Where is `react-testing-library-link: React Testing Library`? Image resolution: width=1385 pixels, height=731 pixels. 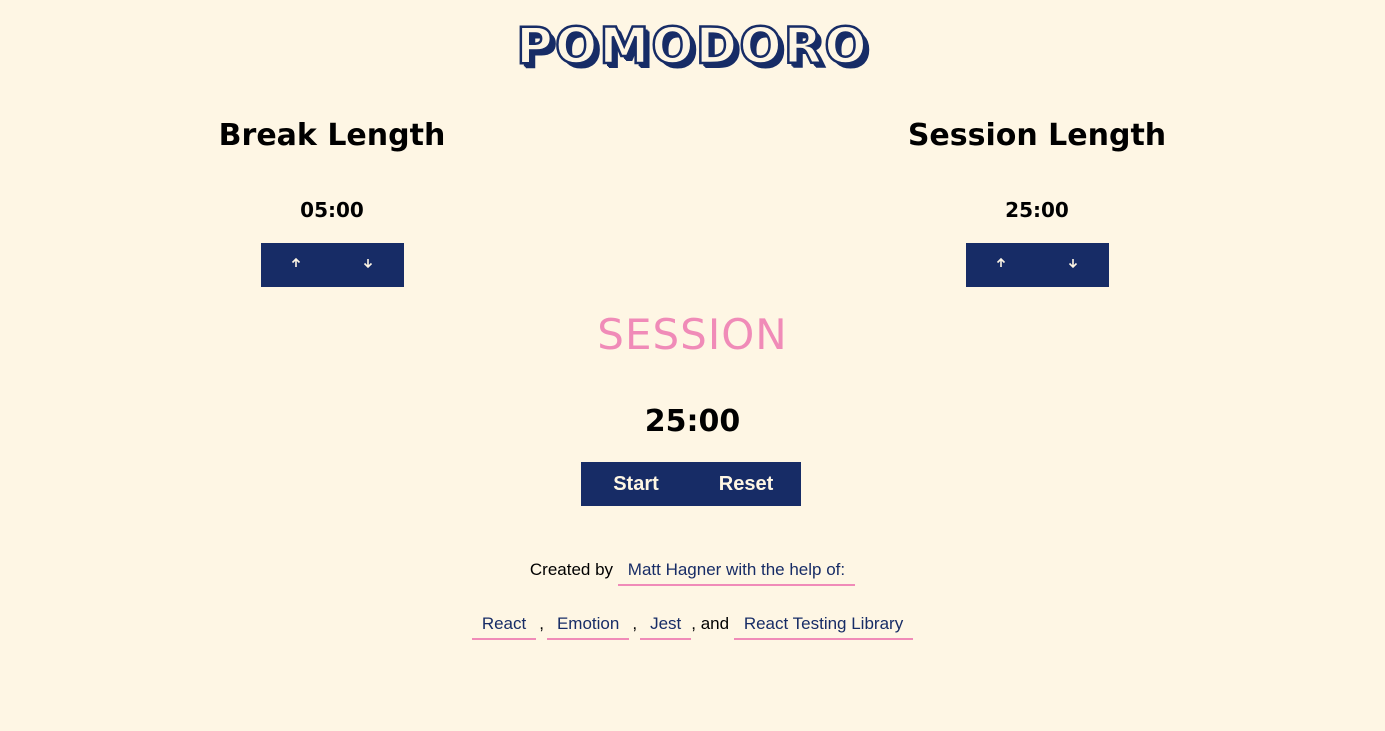
react-testing-library-link: React Testing Library is located at coordinates (823, 627).